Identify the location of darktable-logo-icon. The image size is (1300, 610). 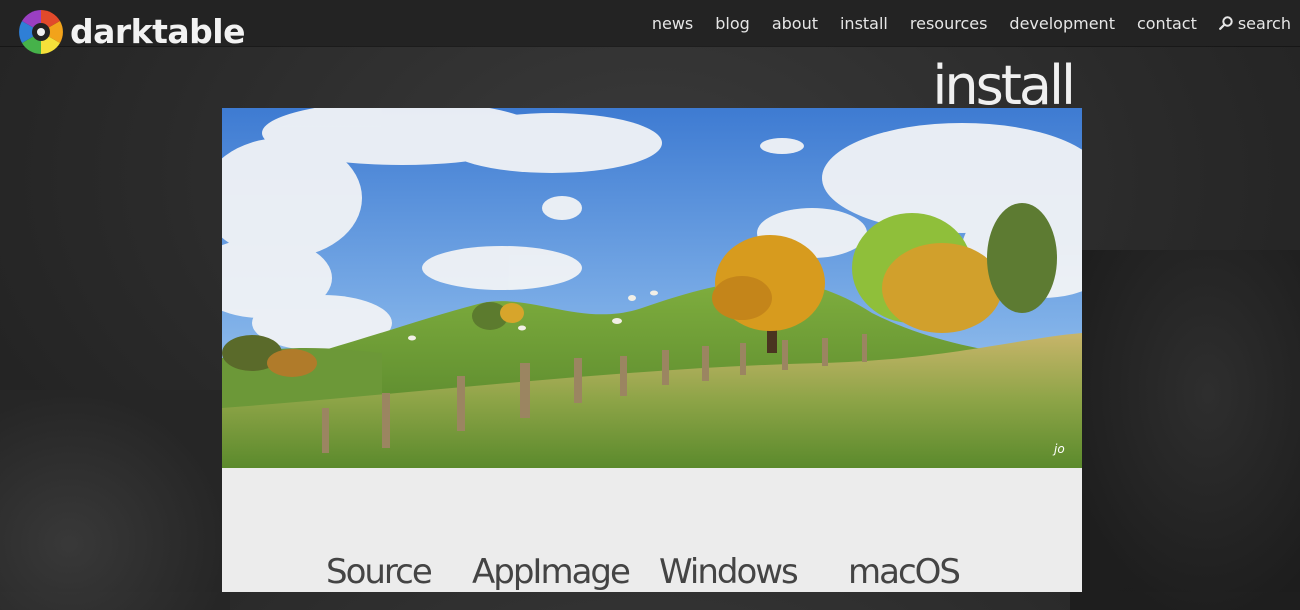
(41, 32).